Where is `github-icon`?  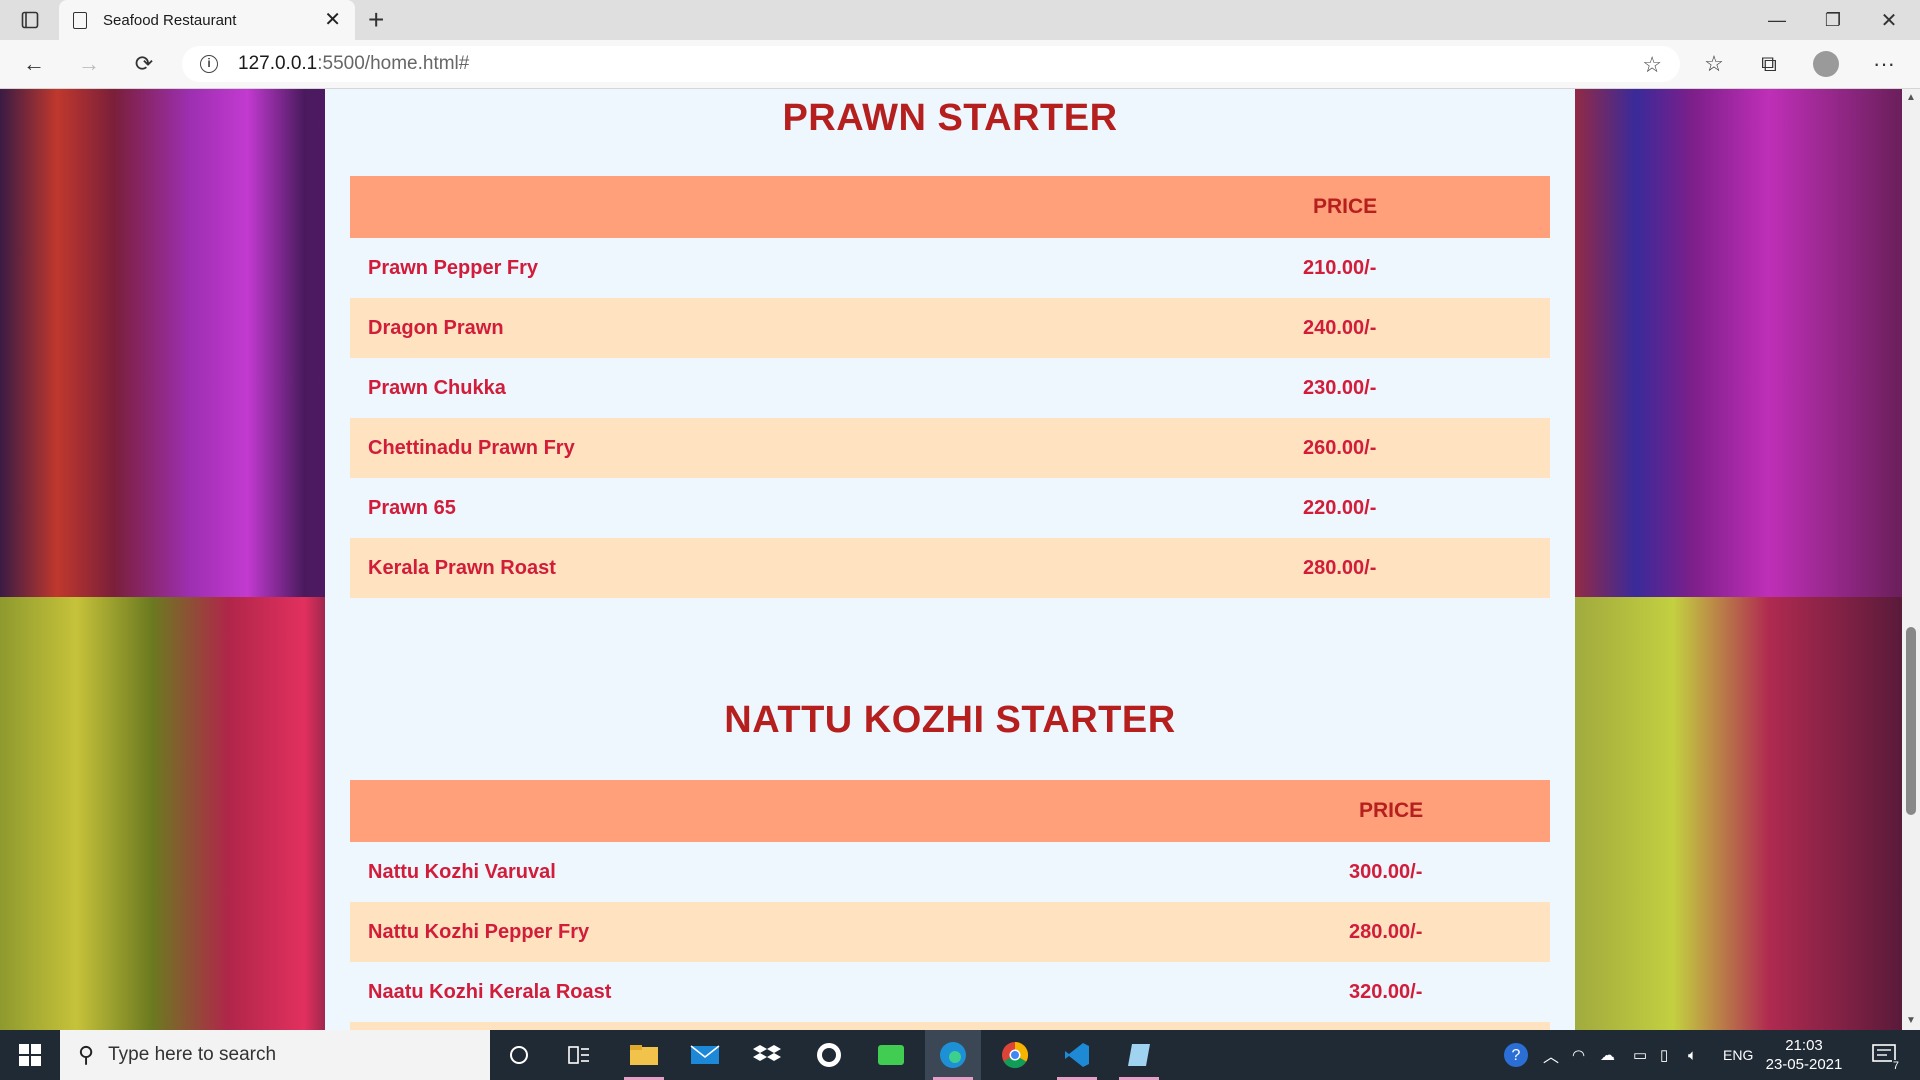 github-icon is located at coordinates (829, 1055).